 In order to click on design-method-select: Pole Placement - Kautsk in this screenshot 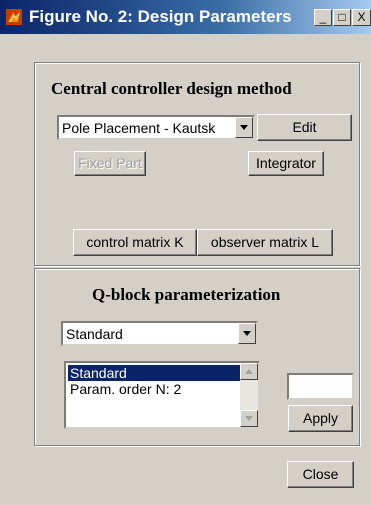, I will do `click(156, 127)`.